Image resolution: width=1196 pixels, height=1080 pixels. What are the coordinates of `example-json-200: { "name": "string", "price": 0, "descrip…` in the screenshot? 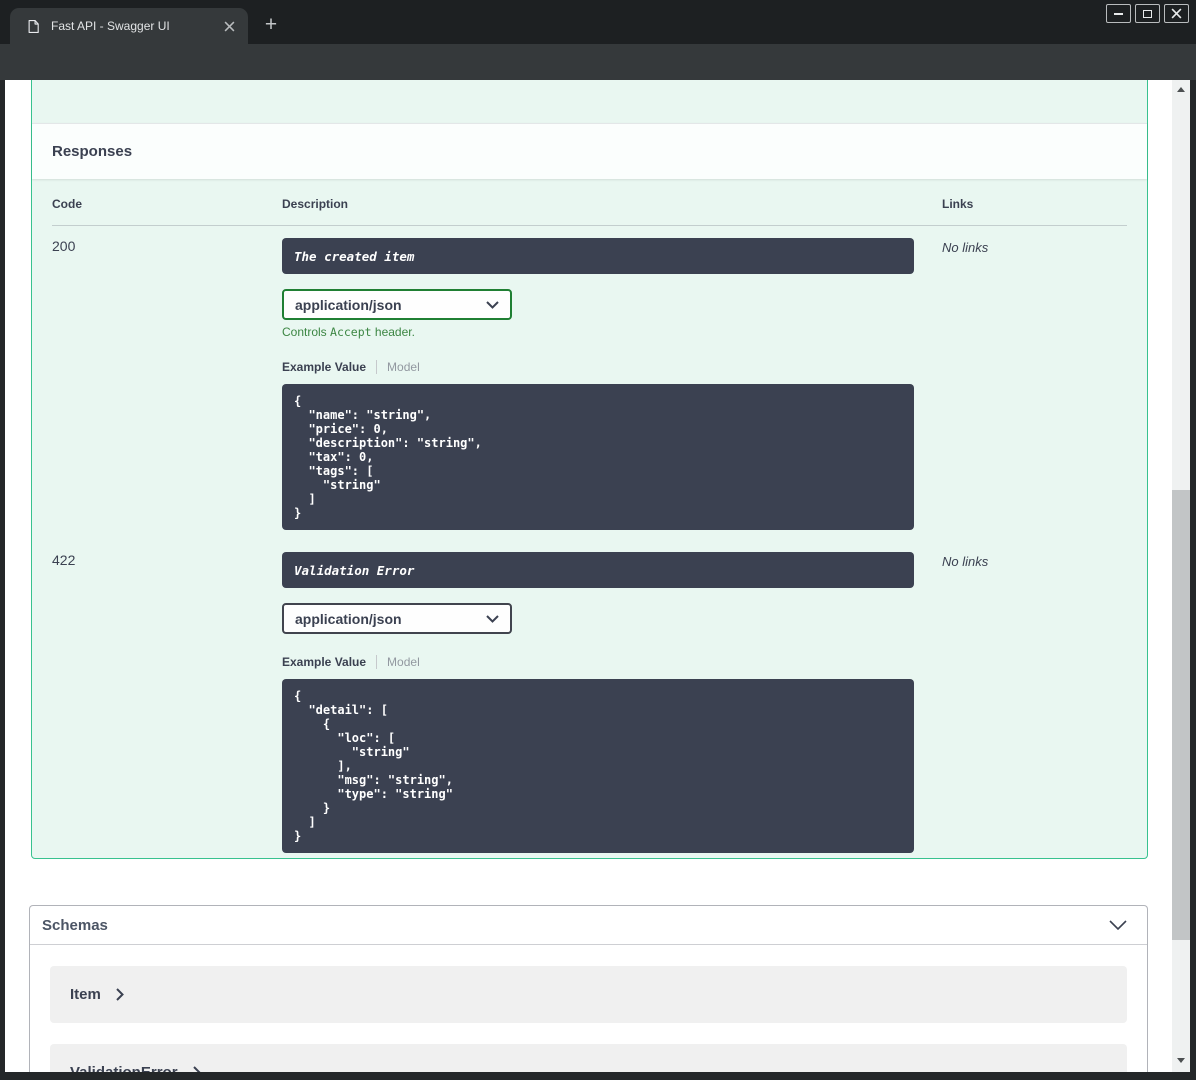 It's located at (388, 457).